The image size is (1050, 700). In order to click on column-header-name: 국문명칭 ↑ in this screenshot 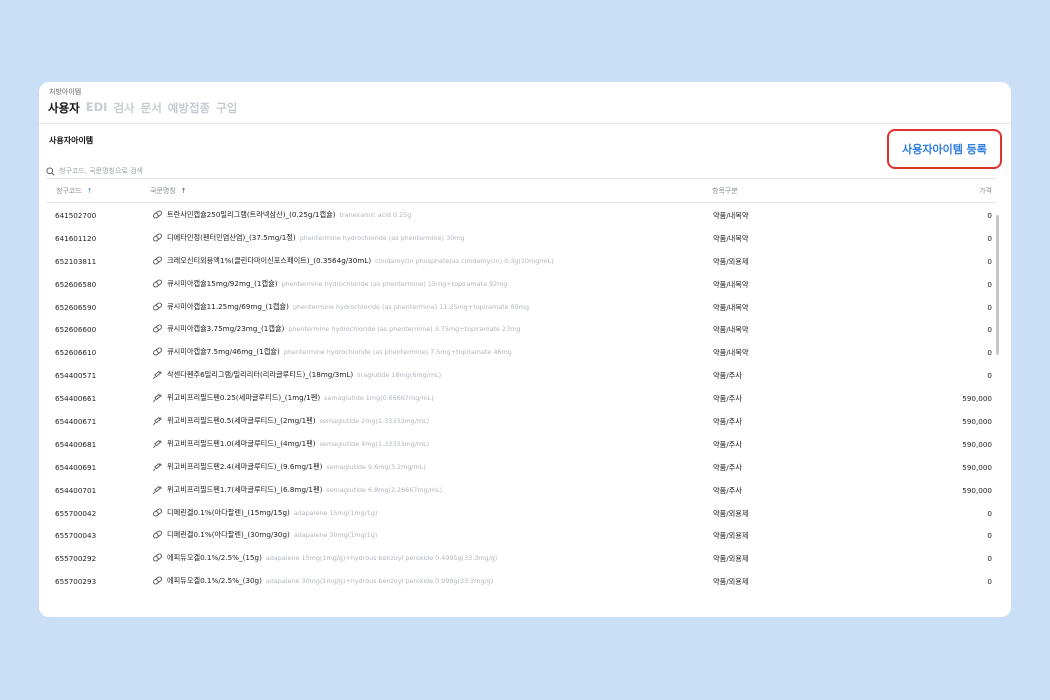, I will do `click(168, 191)`.